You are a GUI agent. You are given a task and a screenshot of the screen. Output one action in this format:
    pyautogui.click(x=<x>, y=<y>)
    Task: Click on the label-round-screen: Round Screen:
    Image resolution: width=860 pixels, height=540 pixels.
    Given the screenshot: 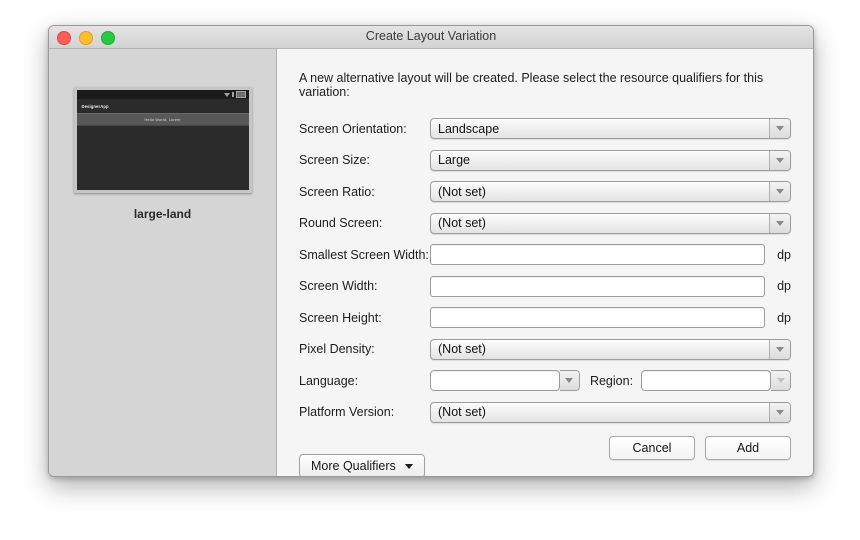 What is the action you would take?
    pyautogui.click(x=341, y=223)
    